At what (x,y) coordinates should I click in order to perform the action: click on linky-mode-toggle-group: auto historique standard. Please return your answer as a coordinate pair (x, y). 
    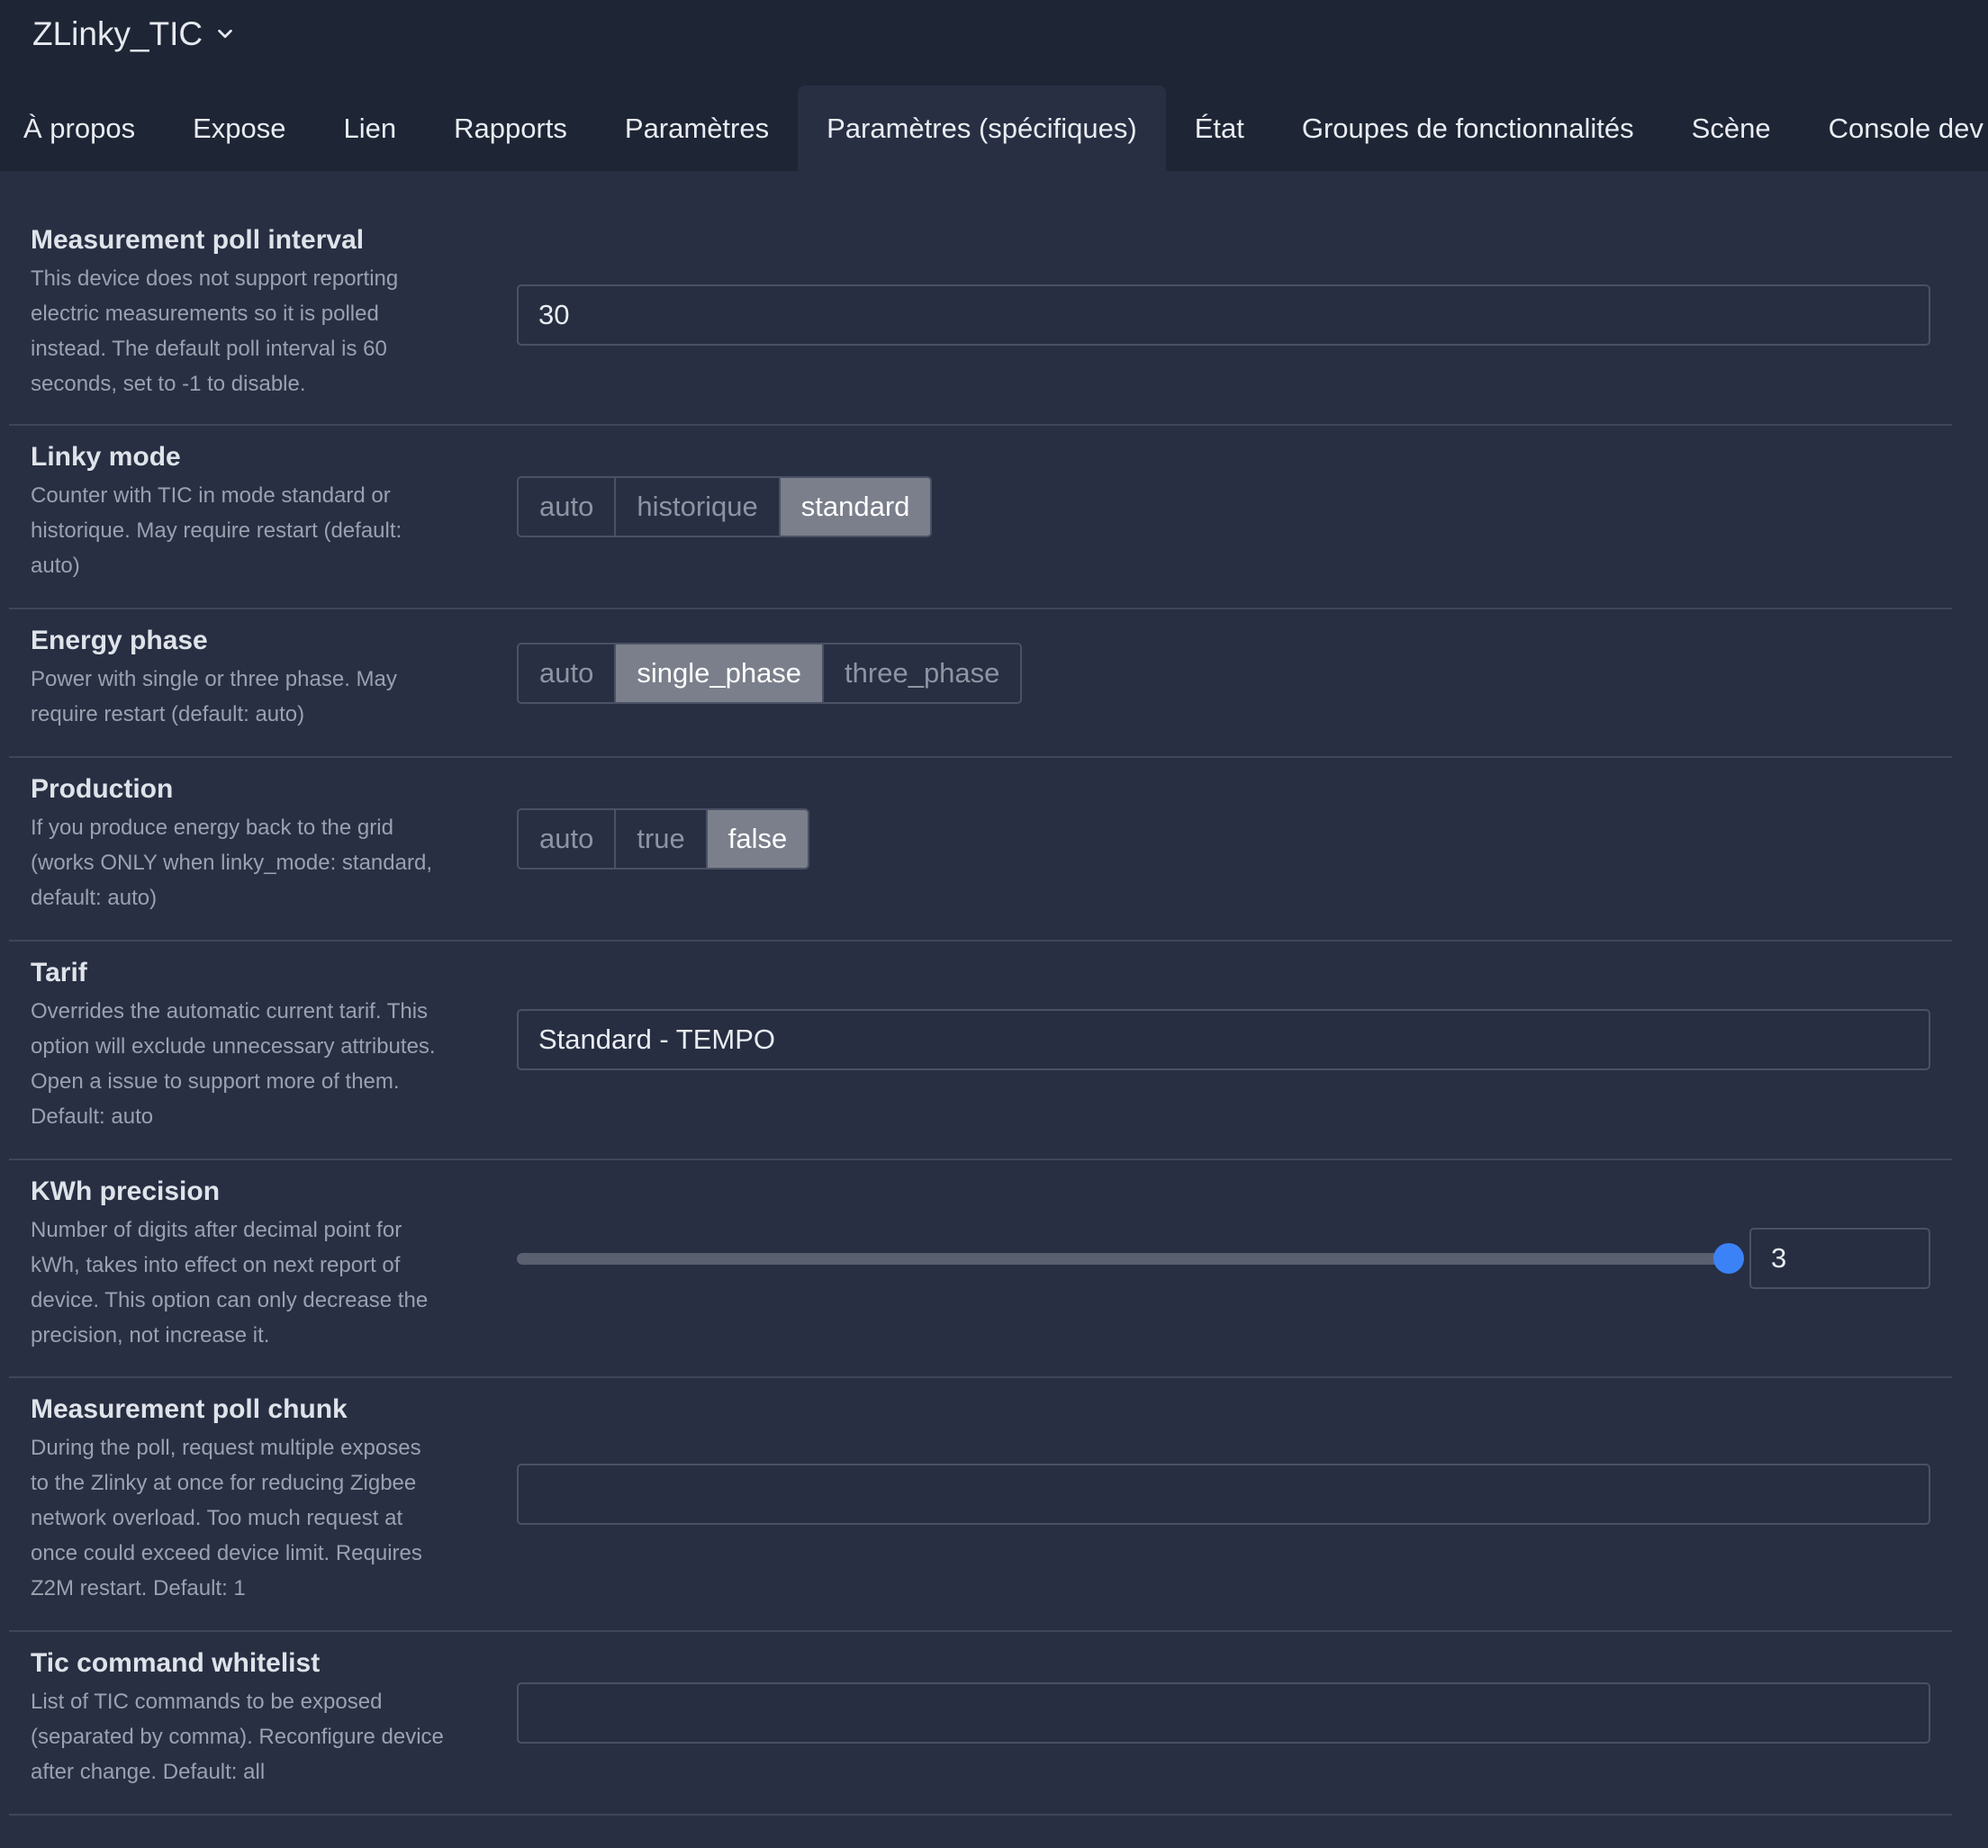
    Looking at the image, I should click on (725, 506).